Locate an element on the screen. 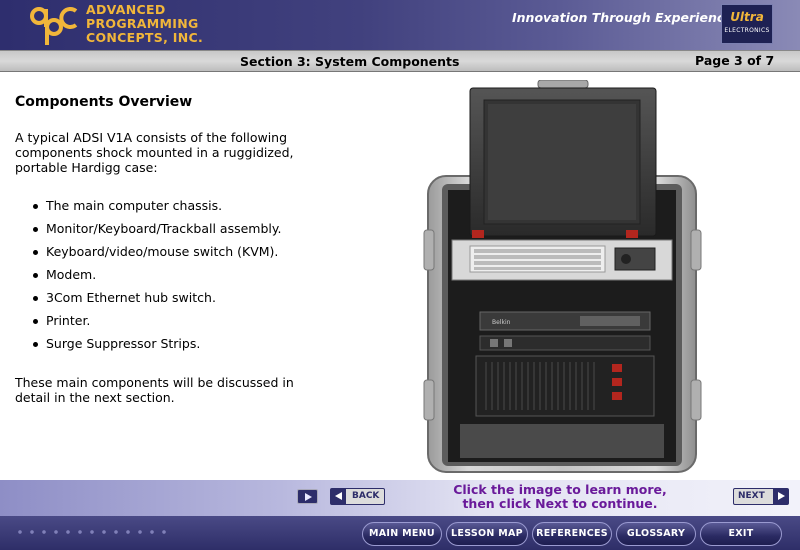 The width and height of the screenshot is (800, 550). company-name: ADVANCED PROGRAMMING CONCEPTS, INC. is located at coordinates (144, 23).